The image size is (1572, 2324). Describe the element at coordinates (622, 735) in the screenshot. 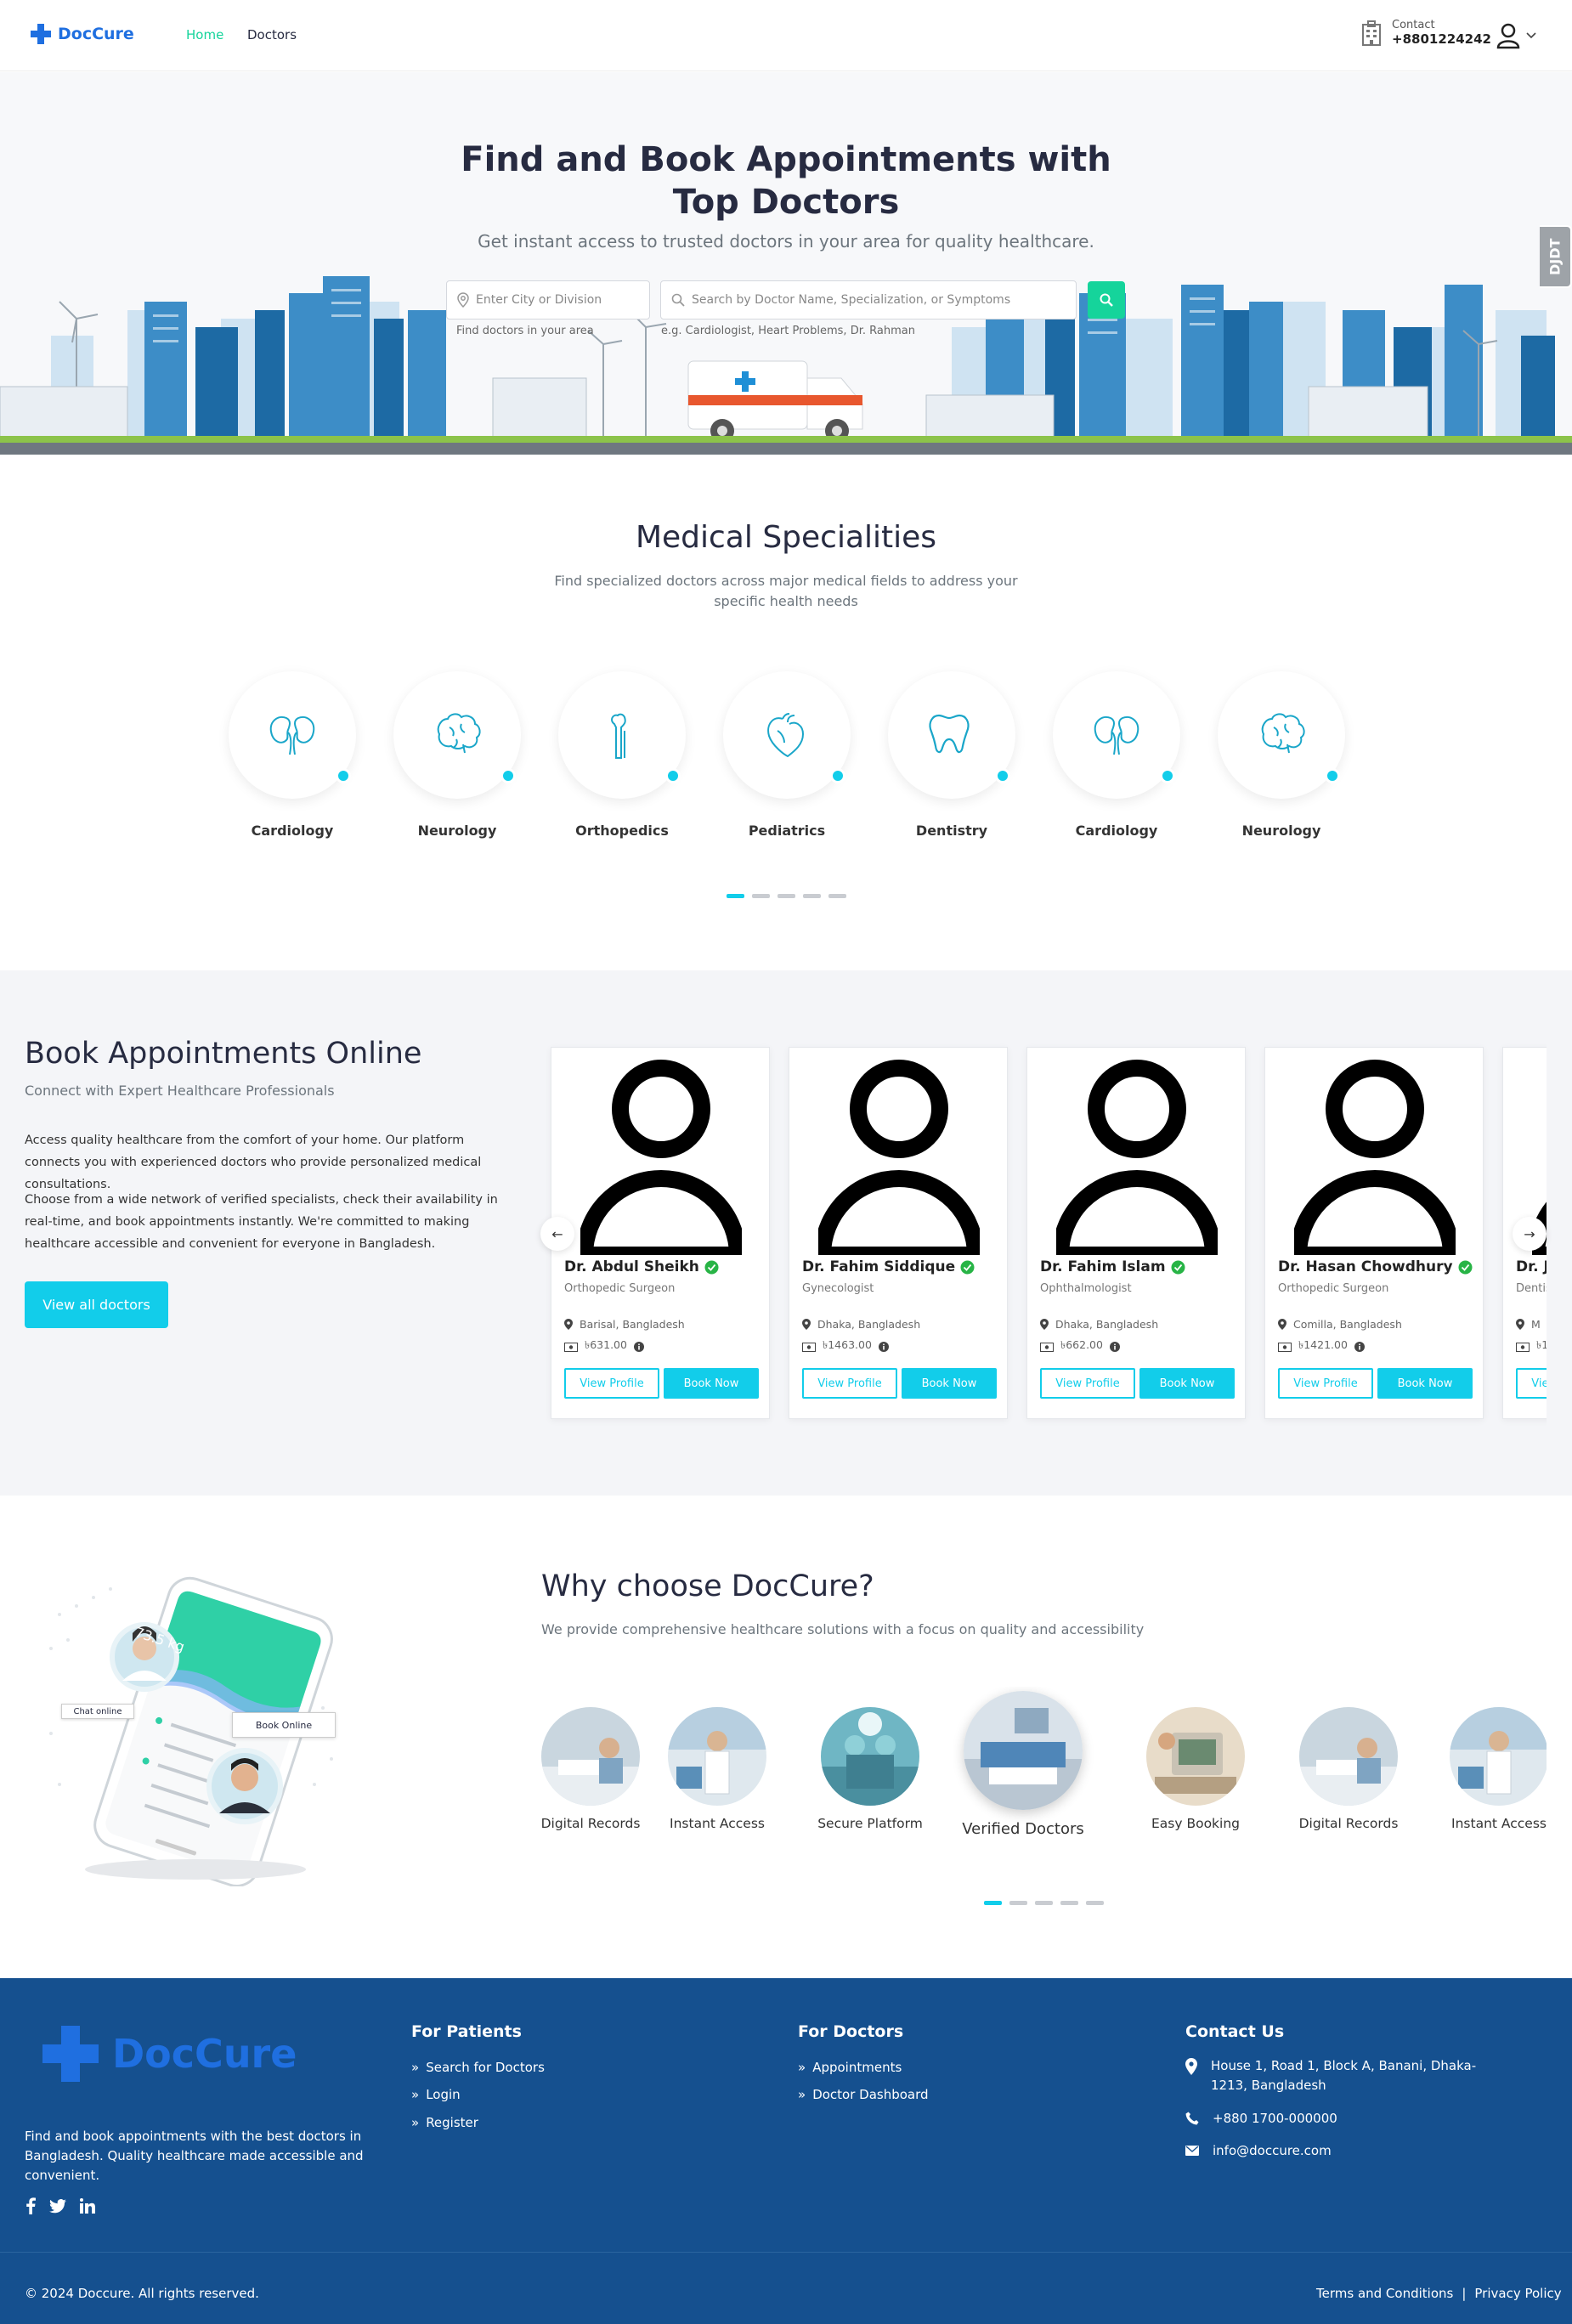

I see `speciality-icon-circle` at that location.